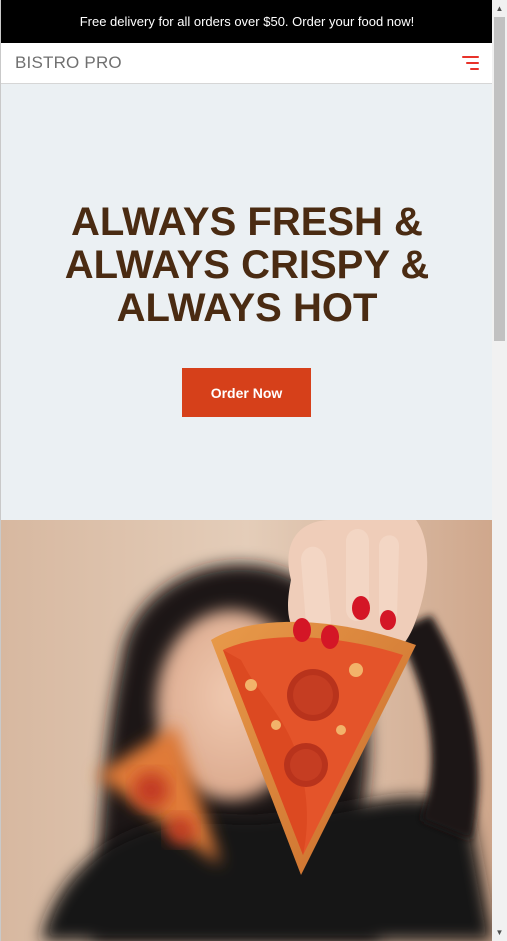 Image resolution: width=507 pixels, height=941 pixels. Describe the element at coordinates (470, 63) in the screenshot. I see `hamburger-menu-icon` at that location.